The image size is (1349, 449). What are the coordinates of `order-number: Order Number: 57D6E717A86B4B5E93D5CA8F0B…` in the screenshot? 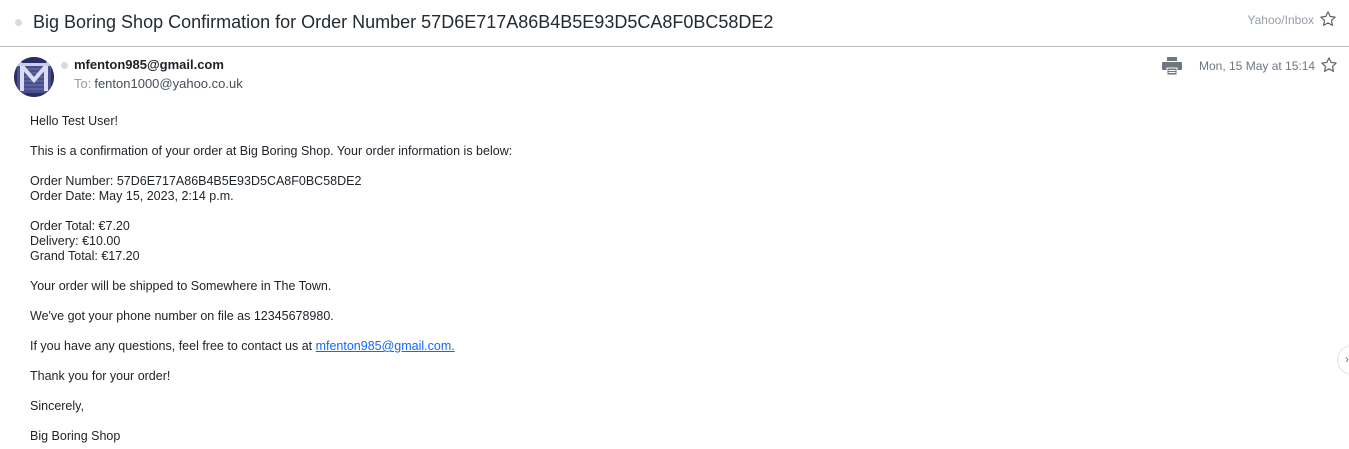 It's located at (196, 181).